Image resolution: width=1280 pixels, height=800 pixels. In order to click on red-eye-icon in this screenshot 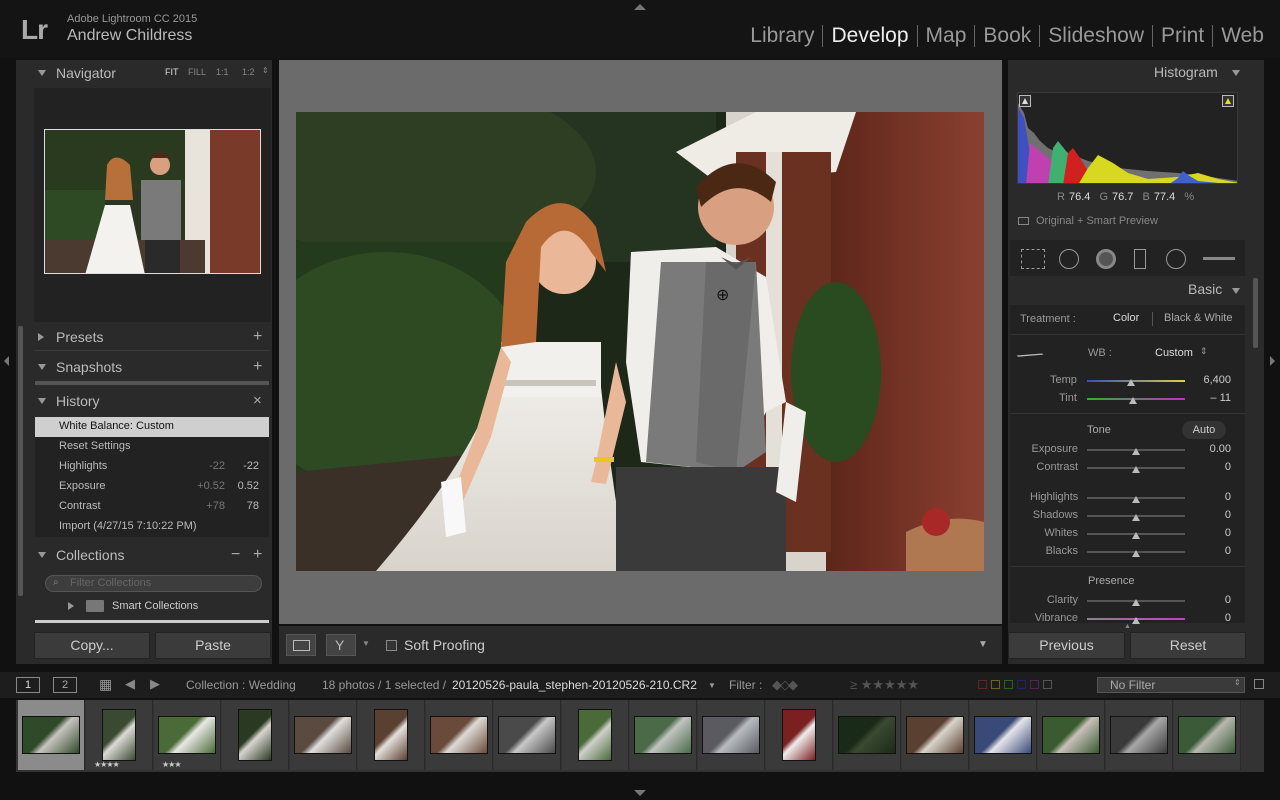, I will do `click(1106, 259)`.